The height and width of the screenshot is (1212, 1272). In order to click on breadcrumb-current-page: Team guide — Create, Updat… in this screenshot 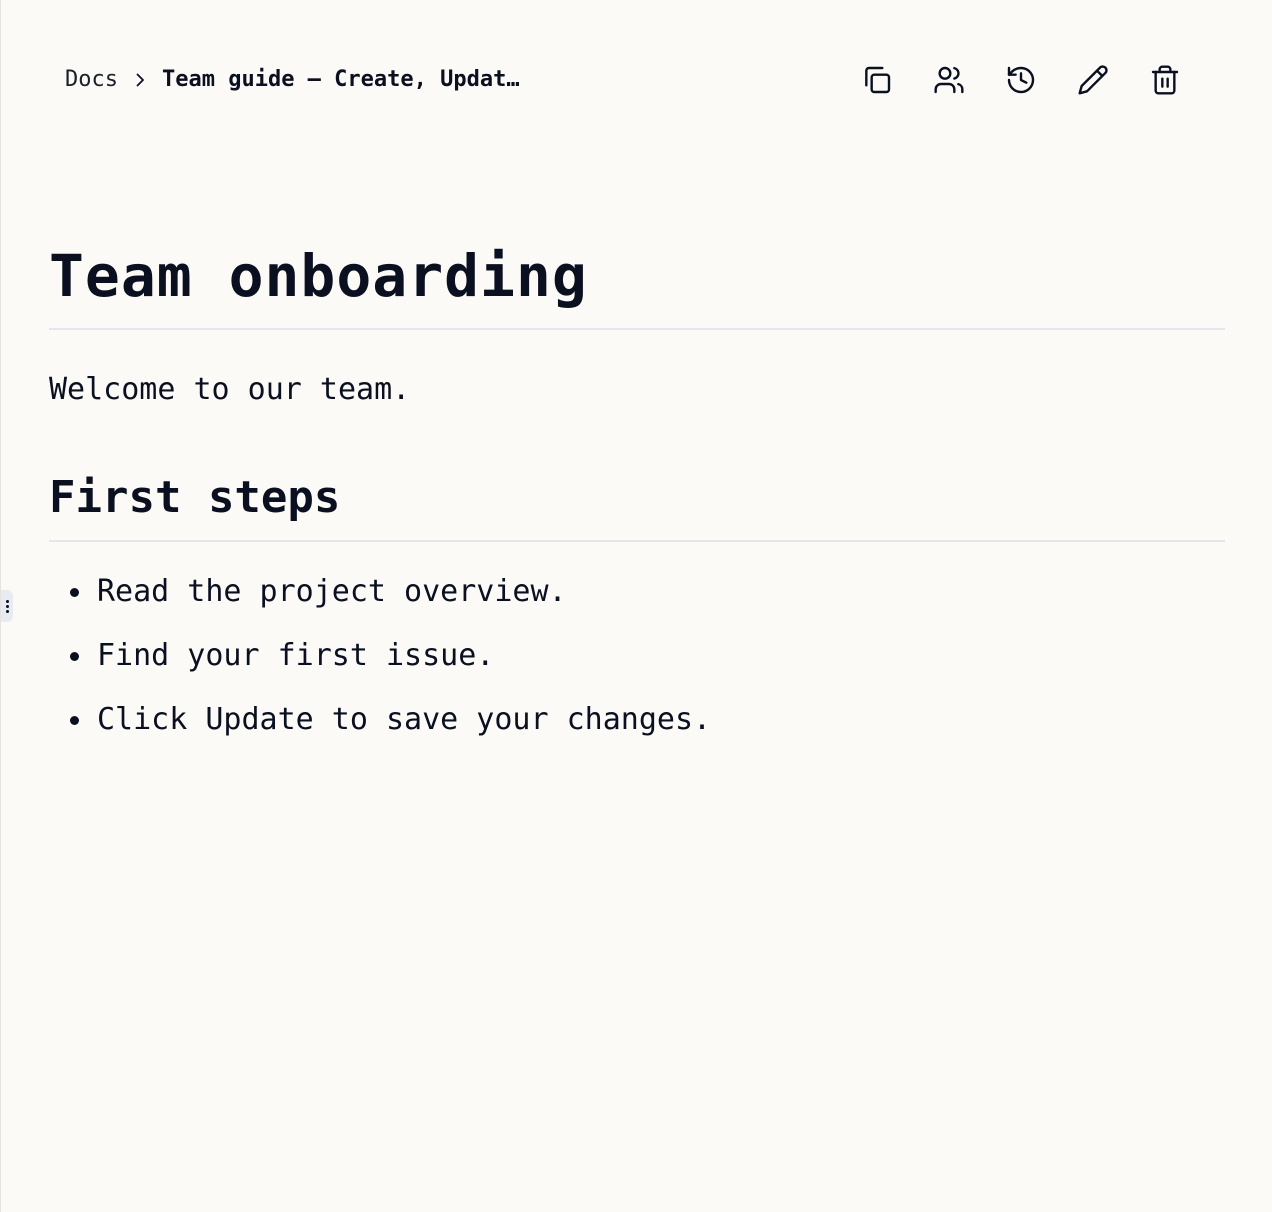, I will do `click(340, 79)`.